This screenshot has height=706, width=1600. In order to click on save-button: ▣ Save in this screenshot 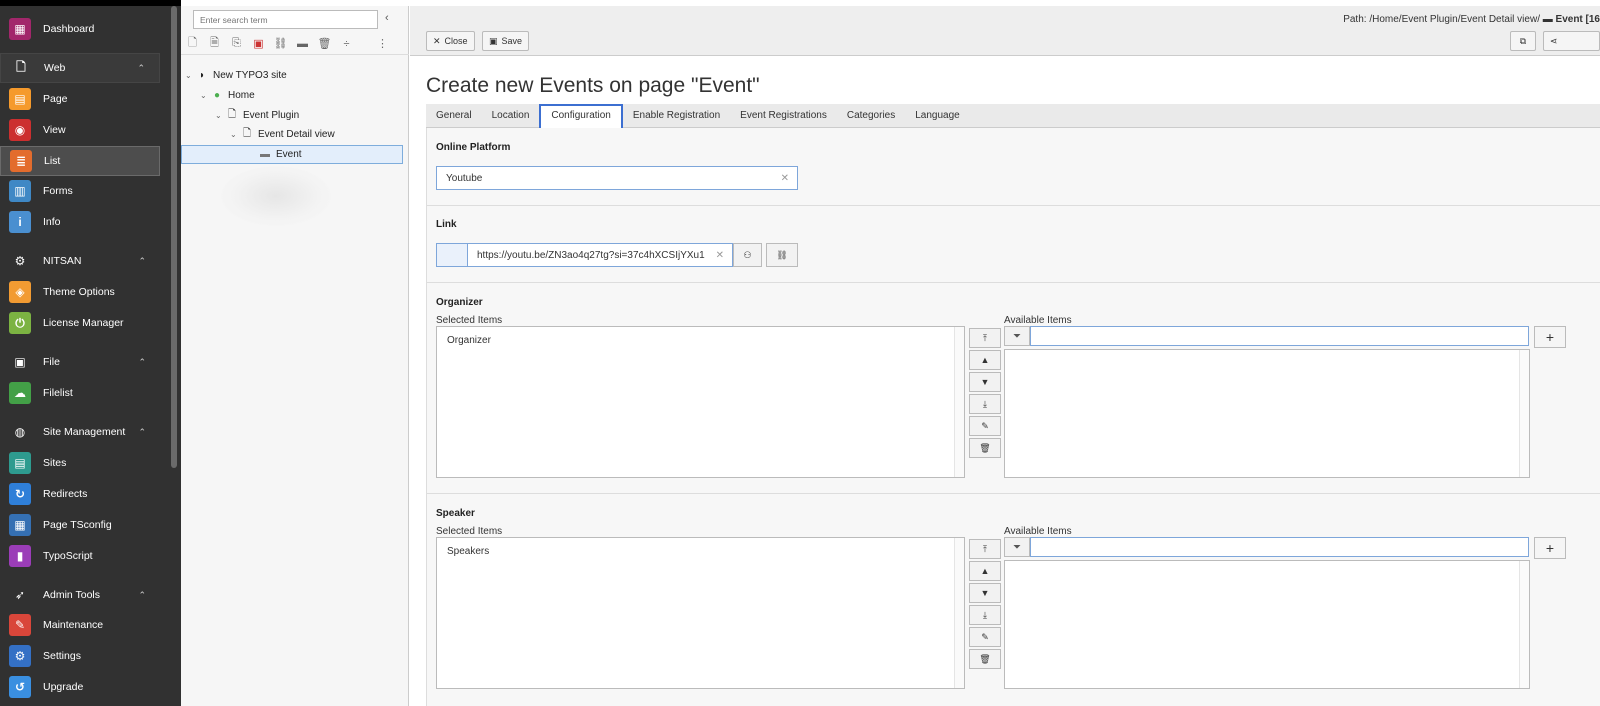, I will do `click(506, 41)`.